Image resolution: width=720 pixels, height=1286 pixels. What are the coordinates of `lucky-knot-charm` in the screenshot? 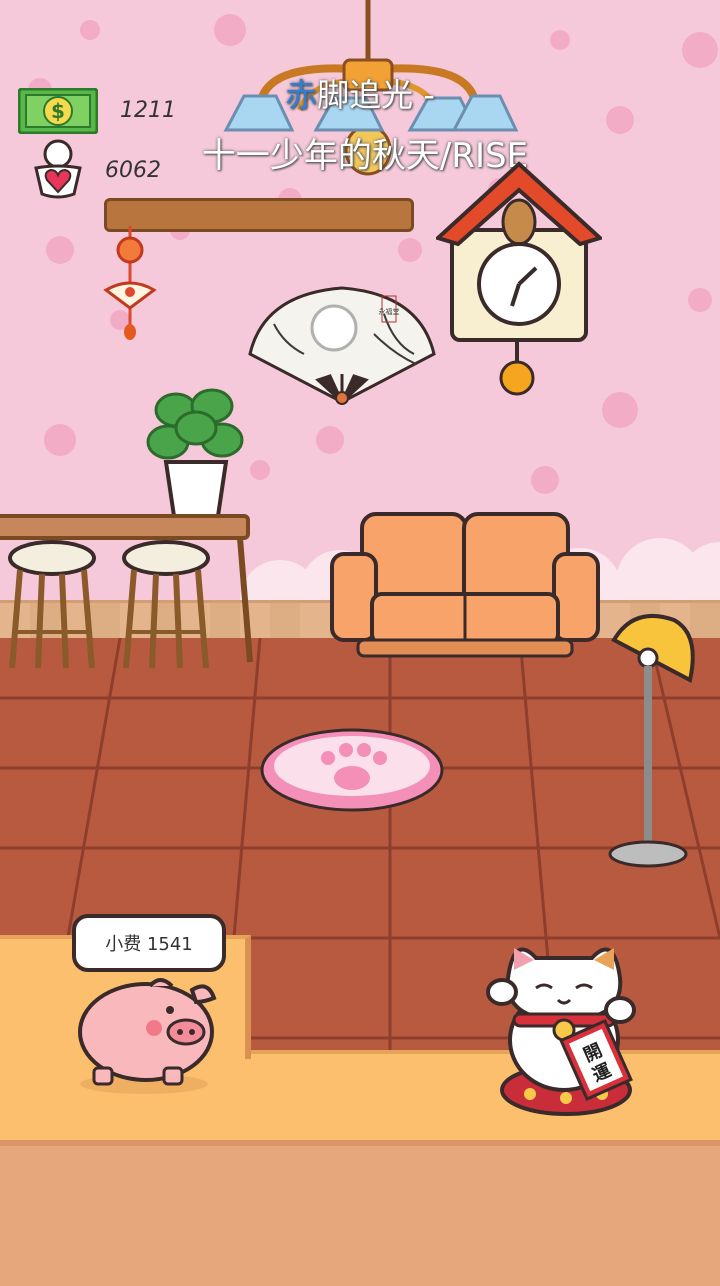 It's located at (130, 286).